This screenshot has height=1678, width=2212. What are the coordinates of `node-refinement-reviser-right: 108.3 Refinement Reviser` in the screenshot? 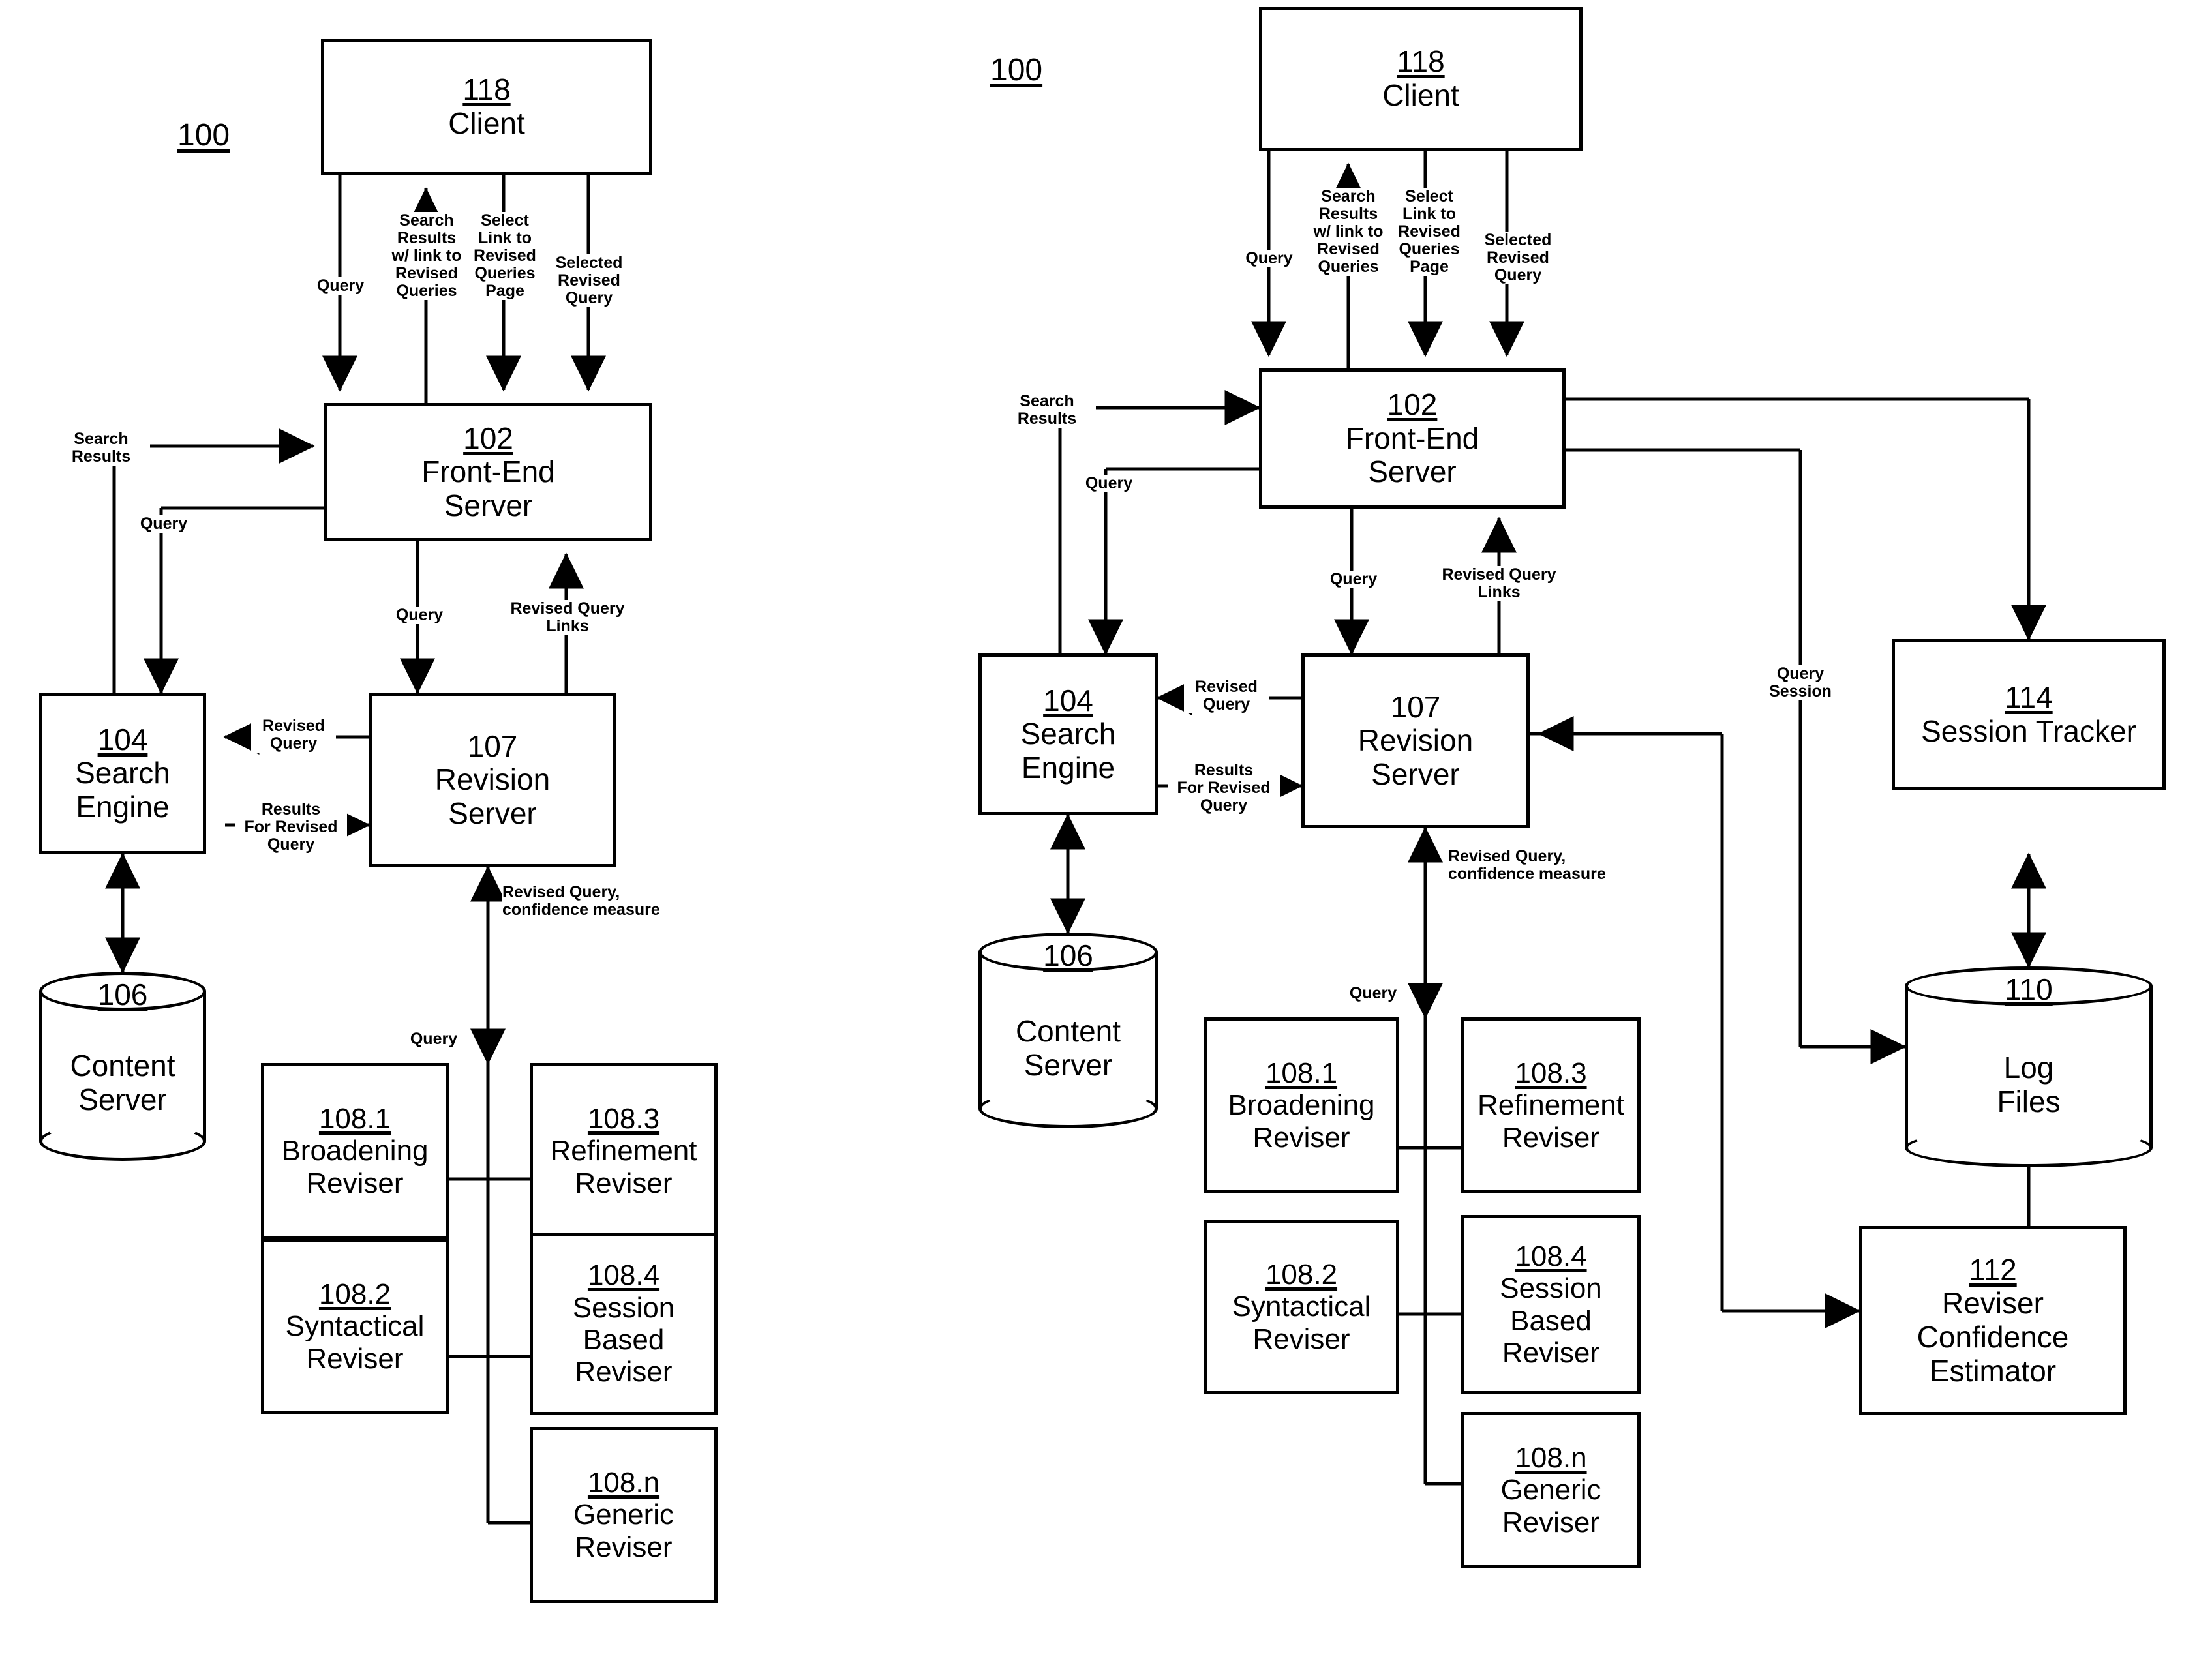 It's located at (1551, 1105).